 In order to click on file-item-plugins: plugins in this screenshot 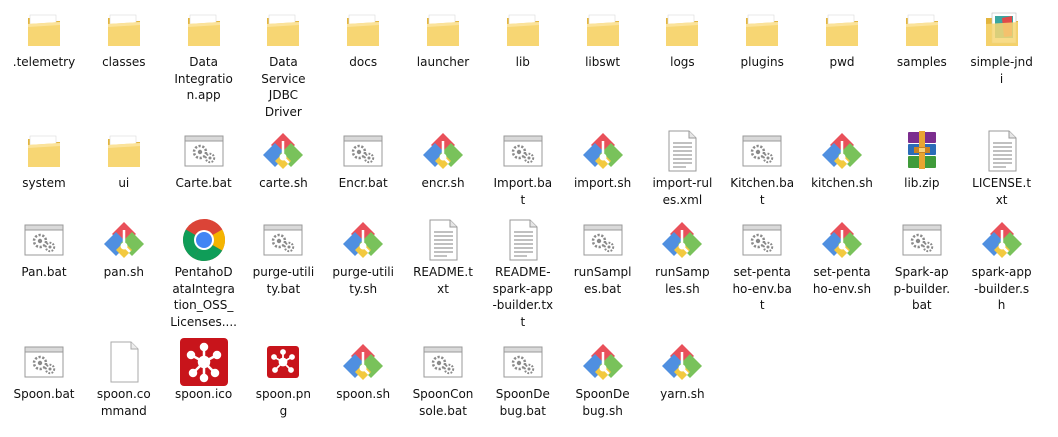, I will do `click(762, 50)`.